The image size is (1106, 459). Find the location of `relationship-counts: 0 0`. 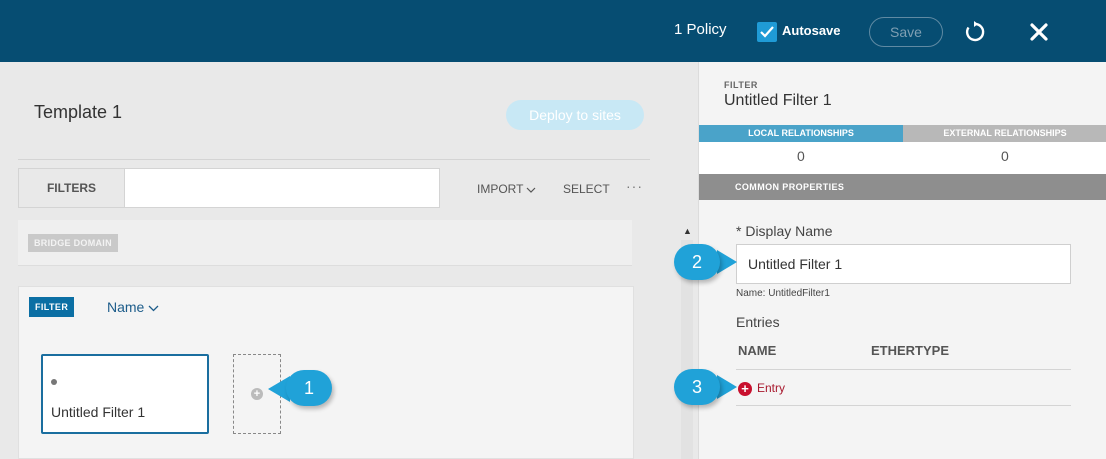

relationship-counts: 0 0 is located at coordinates (902, 158).